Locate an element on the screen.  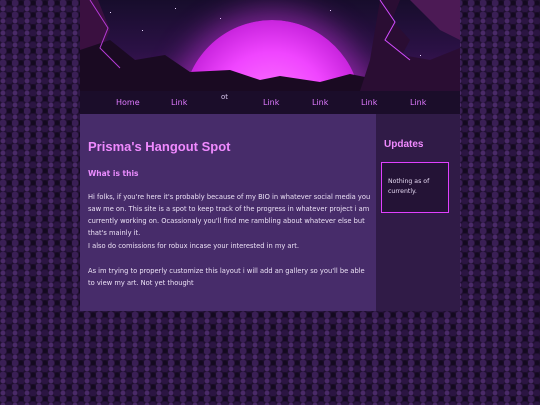
updates-sidebar: Updates Nothing as of currently. is located at coordinates (418, 212).